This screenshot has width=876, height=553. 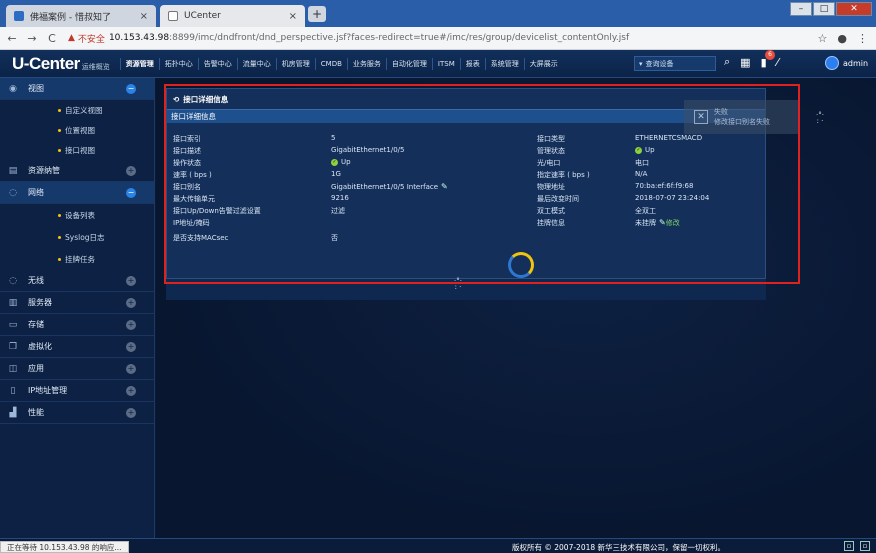 What do you see at coordinates (13, 346) in the screenshot?
I see `virtual-icon: ❐` at bounding box center [13, 346].